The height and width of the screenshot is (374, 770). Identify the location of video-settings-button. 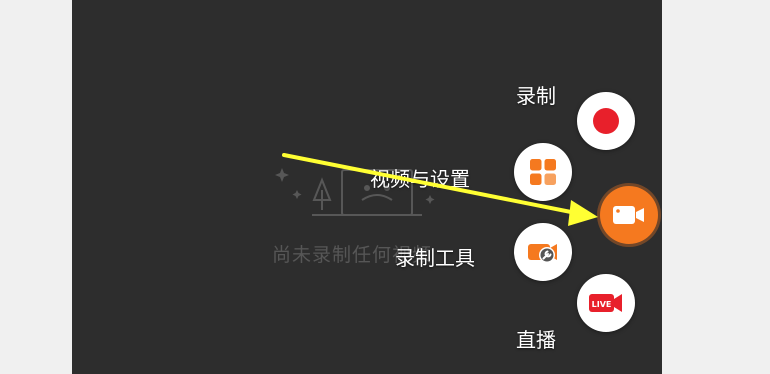
(543, 172).